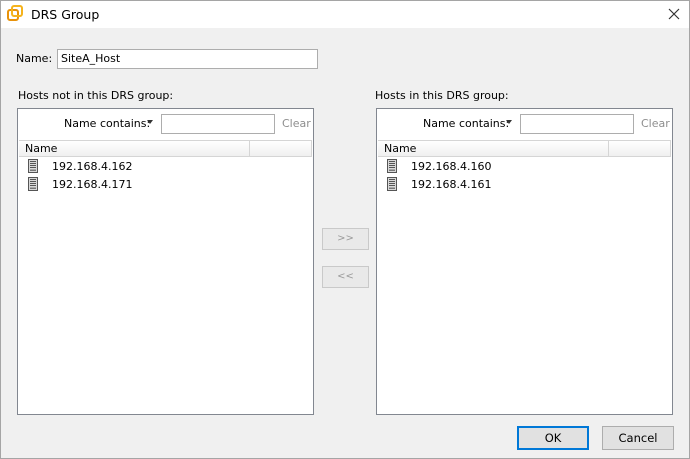  What do you see at coordinates (345, 277) in the screenshot?
I see `remove-from-group-button: <<` at bounding box center [345, 277].